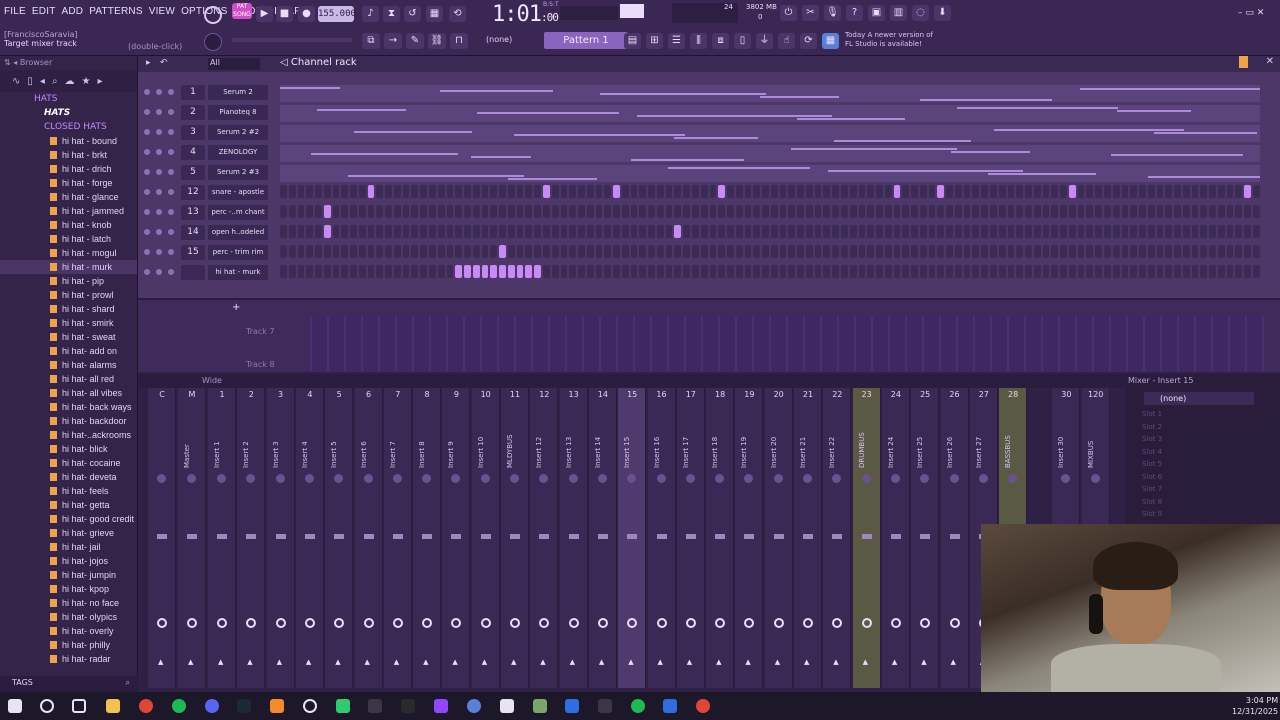 The height and width of the screenshot is (720, 1280). Describe the element at coordinates (778, 536) in the screenshot. I see `volume-fader` at that location.